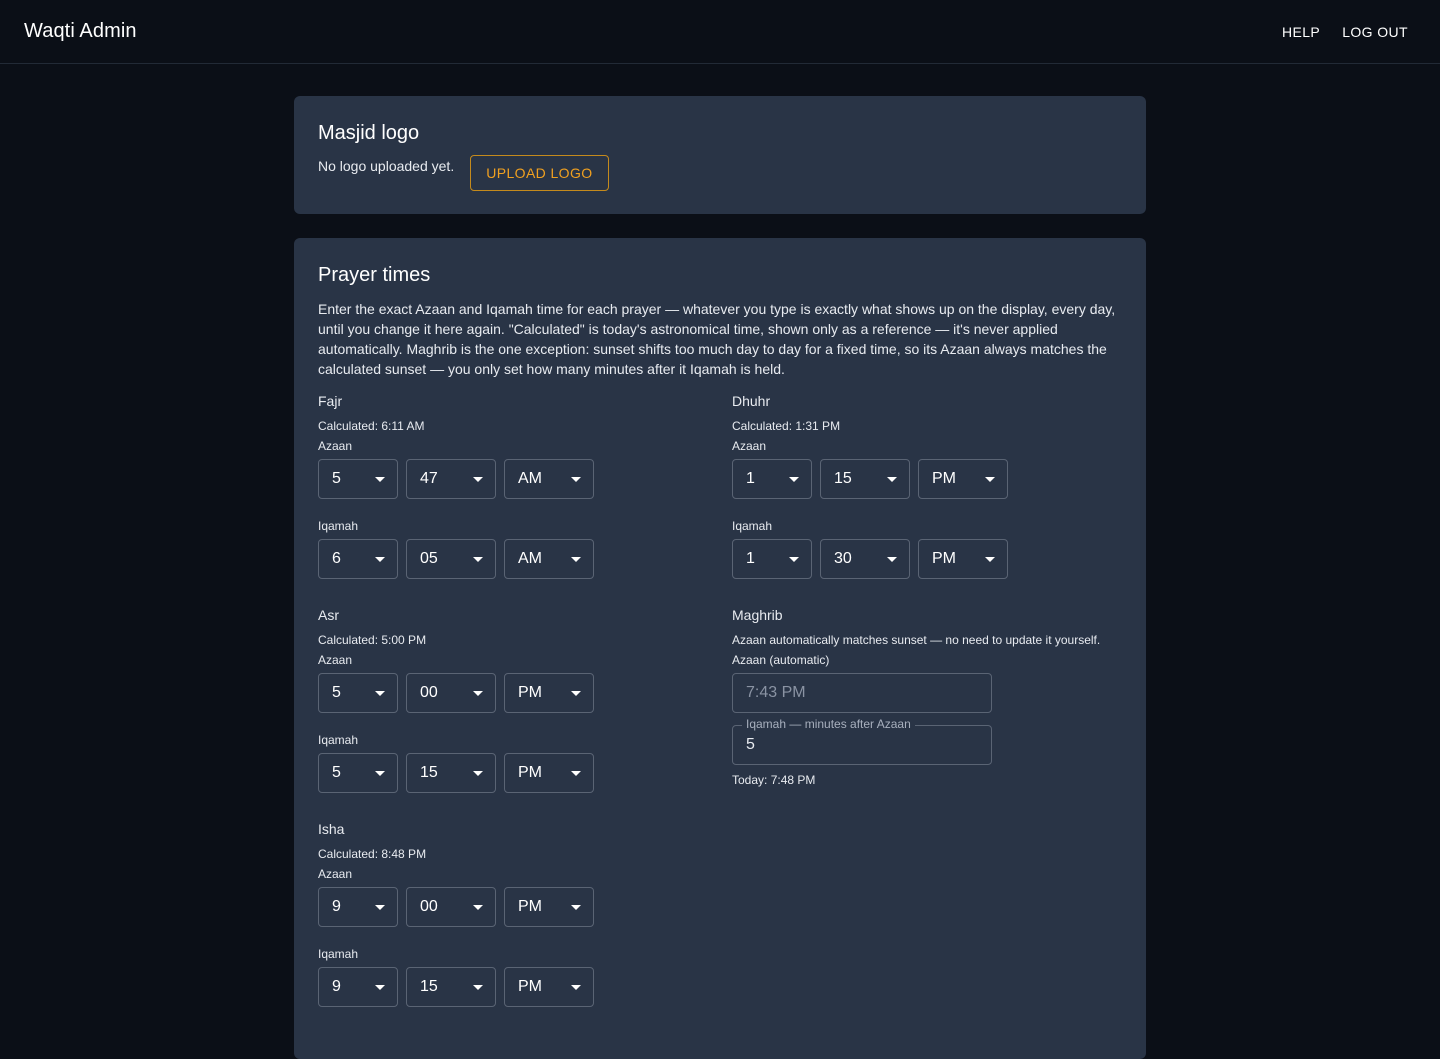  What do you see at coordinates (451, 987) in the screenshot?
I see `isha-iqamah-minute-select: 15` at bounding box center [451, 987].